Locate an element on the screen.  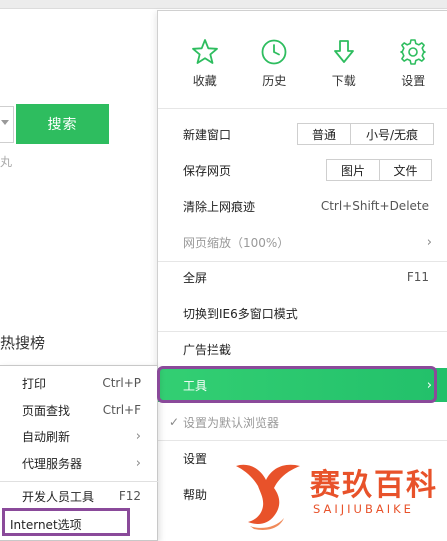
download-label: 下载 is located at coordinates (343, 81).